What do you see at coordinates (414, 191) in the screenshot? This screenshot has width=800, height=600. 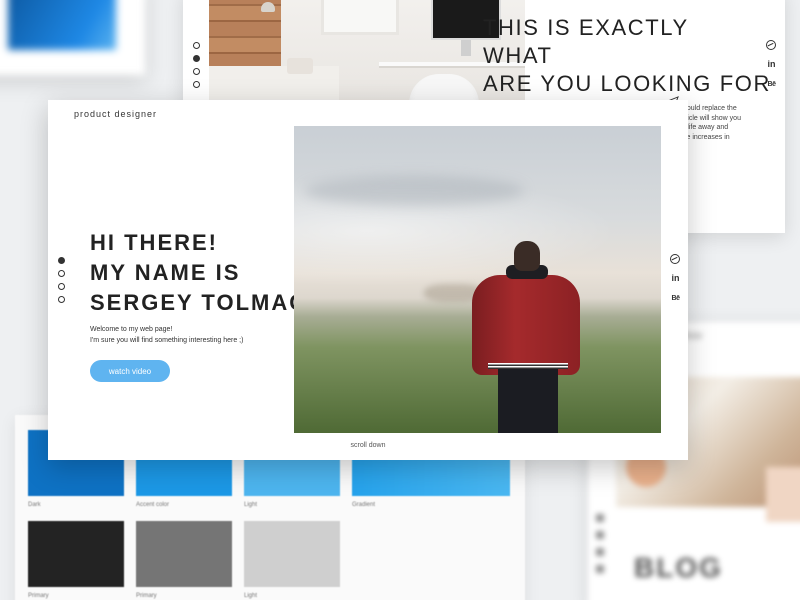 I see `cloud` at bounding box center [414, 191].